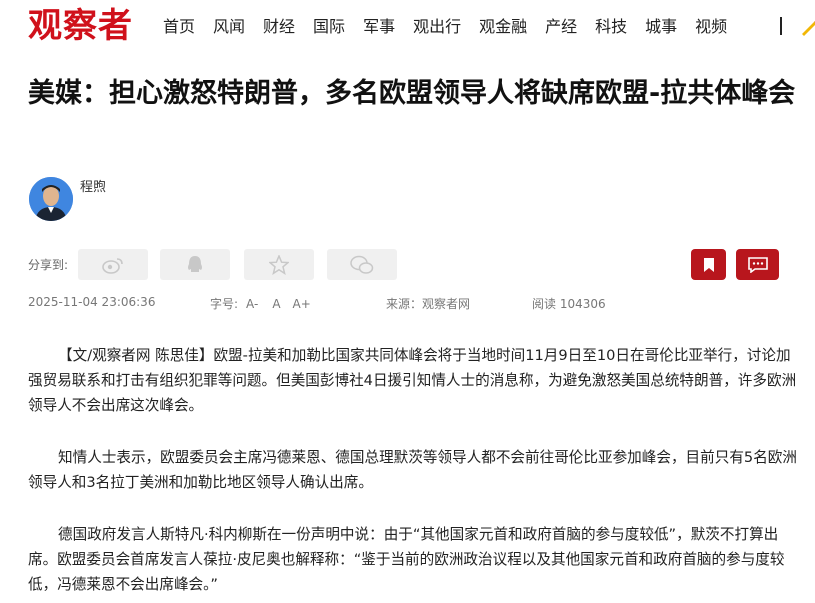  Describe the element at coordinates (428, 304) in the screenshot. I see `article-source: 来源：观察者网` at that location.